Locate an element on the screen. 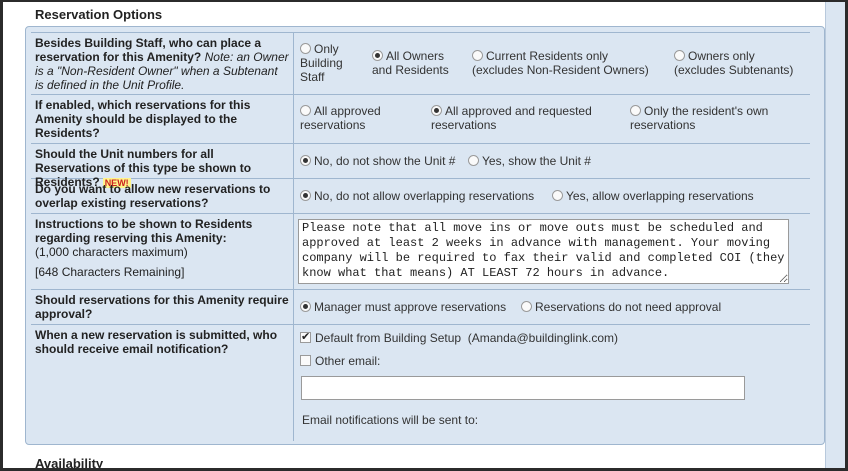 This screenshot has width=848, height=471. option-label: Reservations do not need approval is located at coordinates (628, 307).